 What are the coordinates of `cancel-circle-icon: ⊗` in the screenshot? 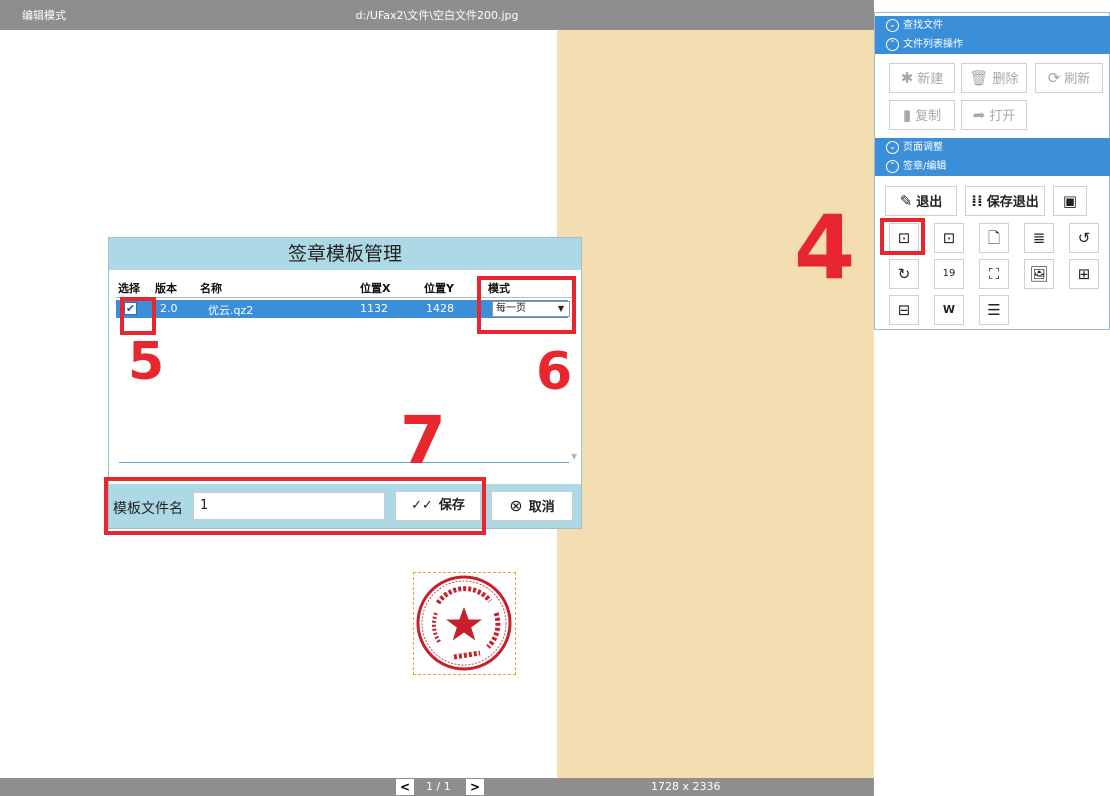 It's located at (516, 505).